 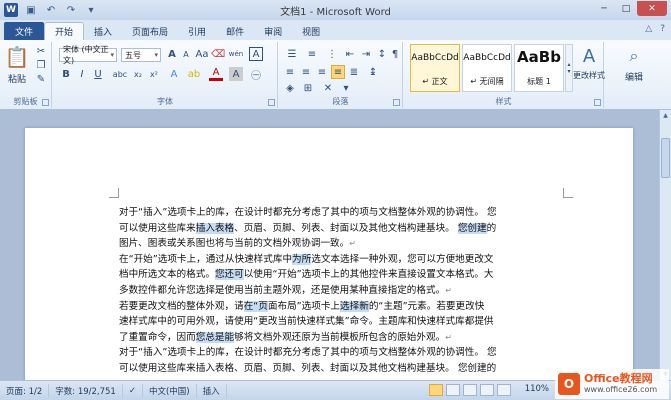 What do you see at coordinates (202, 54) in the screenshot?
I see `change-case-icon: Aa` at bounding box center [202, 54].